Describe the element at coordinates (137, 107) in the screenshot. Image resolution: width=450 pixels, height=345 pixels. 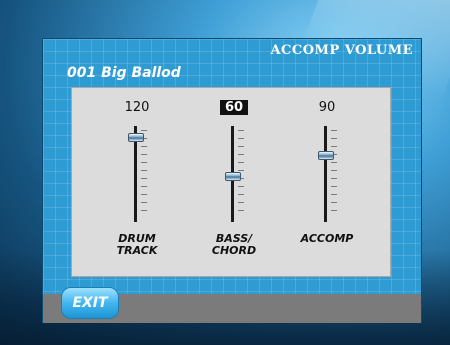
I see `channel-value: 120` at that location.